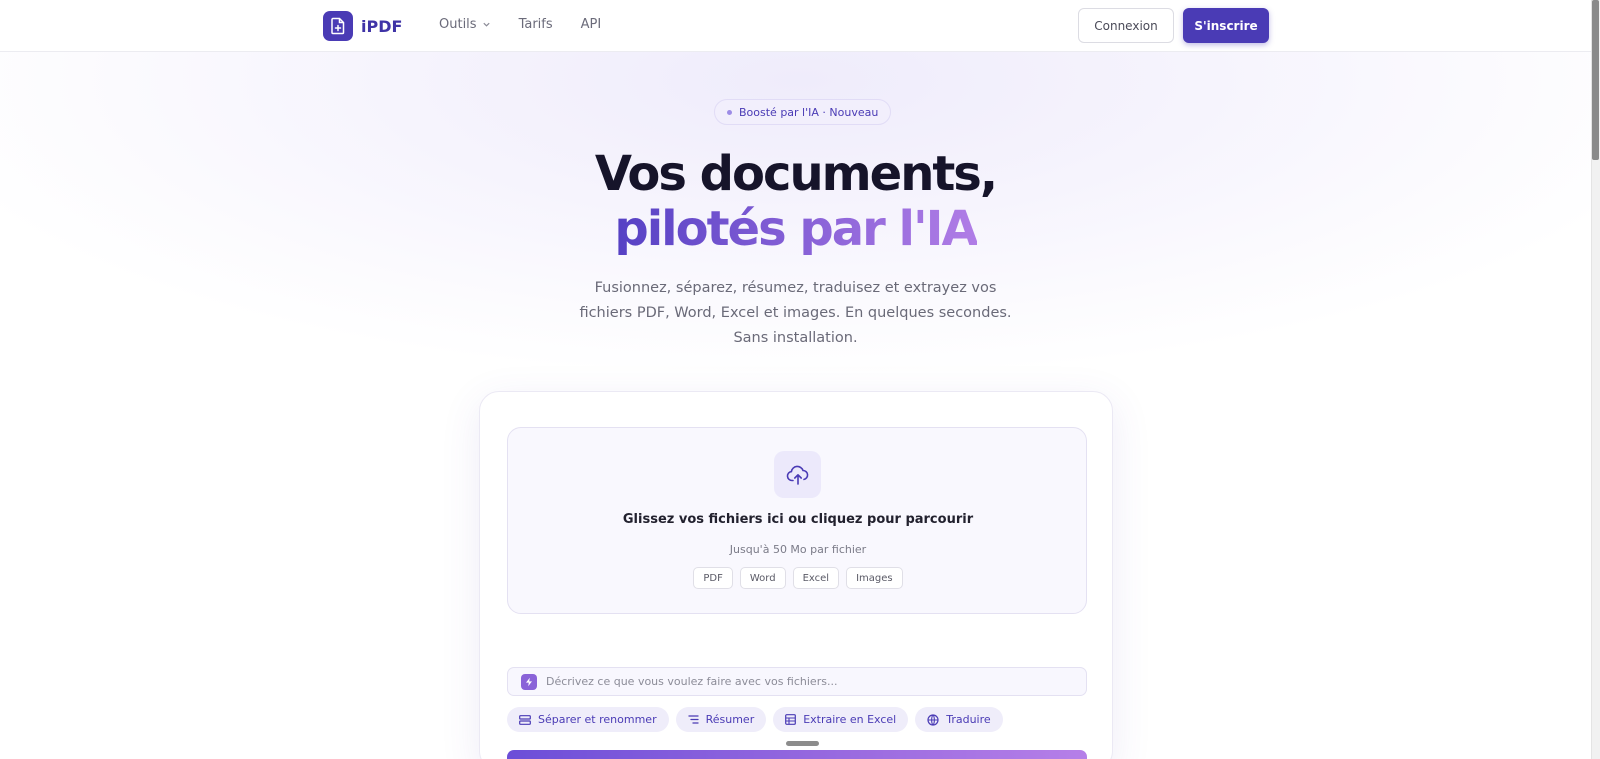  I want to click on prompt-field, so click(797, 681).